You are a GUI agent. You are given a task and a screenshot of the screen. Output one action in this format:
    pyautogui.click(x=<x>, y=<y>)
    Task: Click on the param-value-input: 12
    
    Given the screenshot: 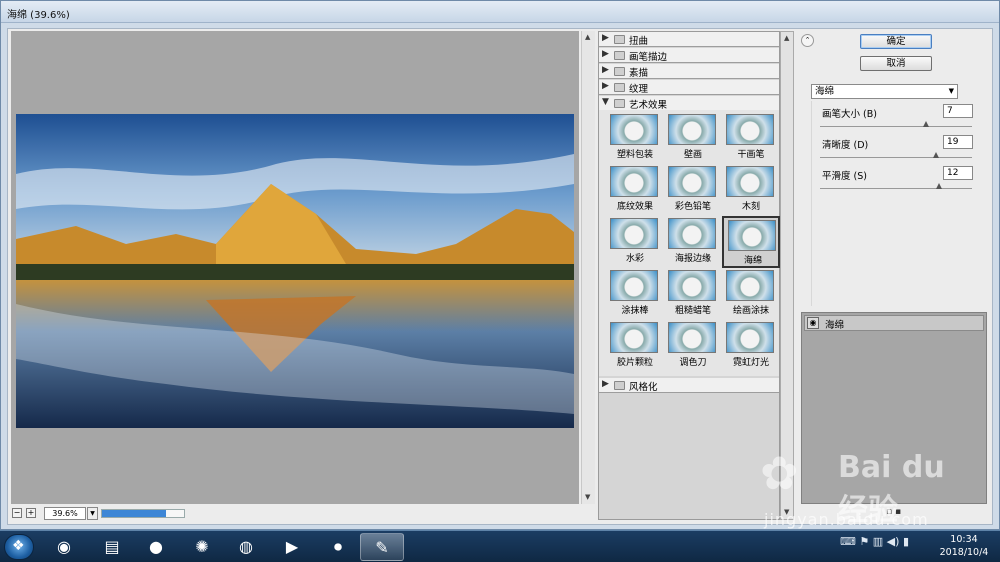 What is the action you would take?
    pyautogui.click(x=958, y=173)
    